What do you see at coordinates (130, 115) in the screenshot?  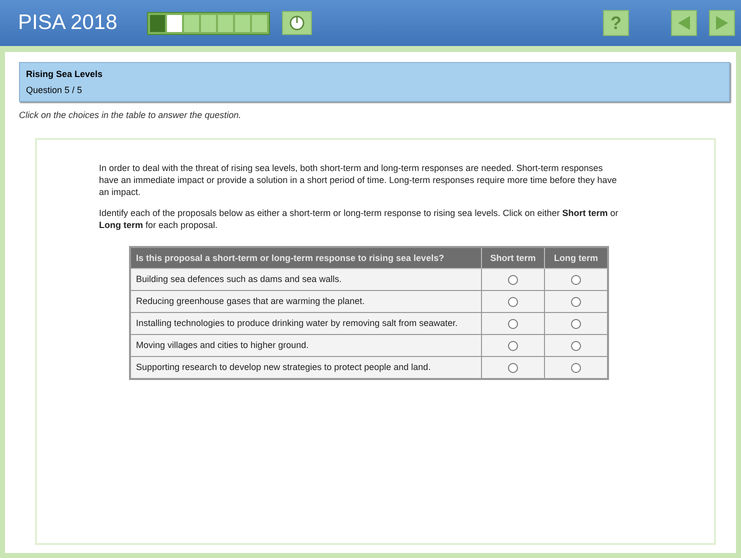 I see `instruction-text: Click on the choices in the table to answer the question.` at bounding box center [130, 115].